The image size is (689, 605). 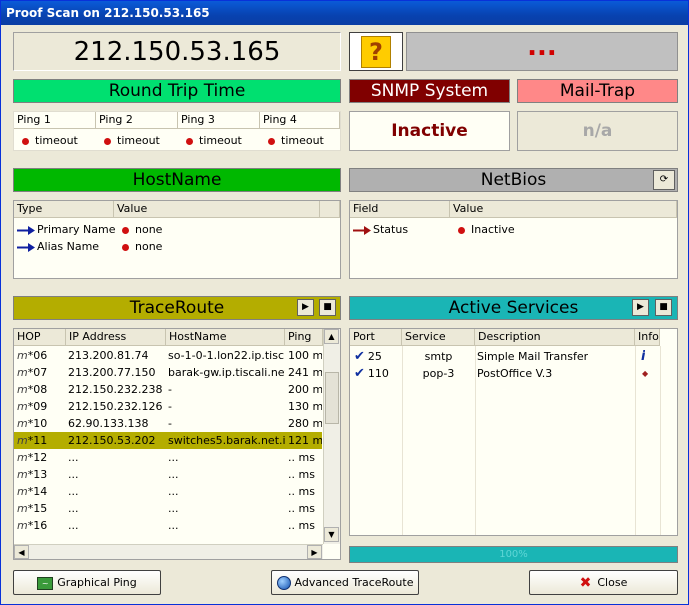 I want to click on traceroute-cell-ip: 213.200.81.74, so click(x=108, y=355).